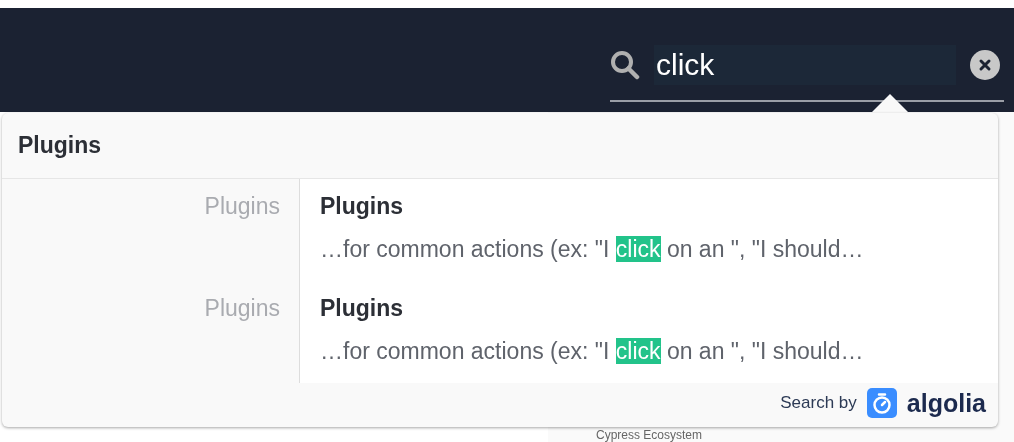  What do you see at coordinates (625, 65) in the screenshot?
I see `search-icon` at bounding box center [625, 65].